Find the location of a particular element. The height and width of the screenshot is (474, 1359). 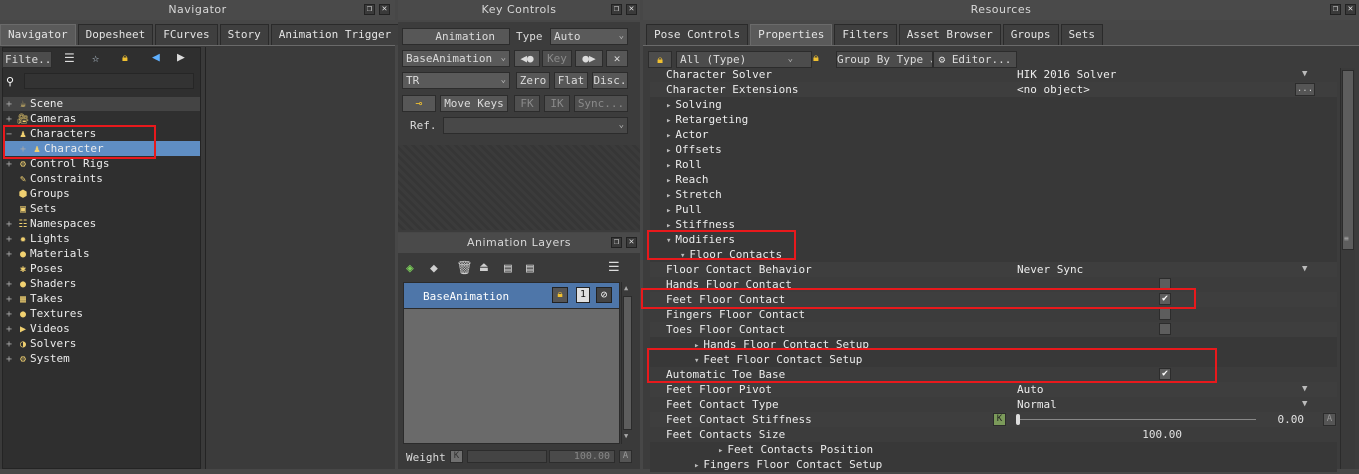

property-row-offsets: ▸ Offsets is located at coordinates (993, 149).